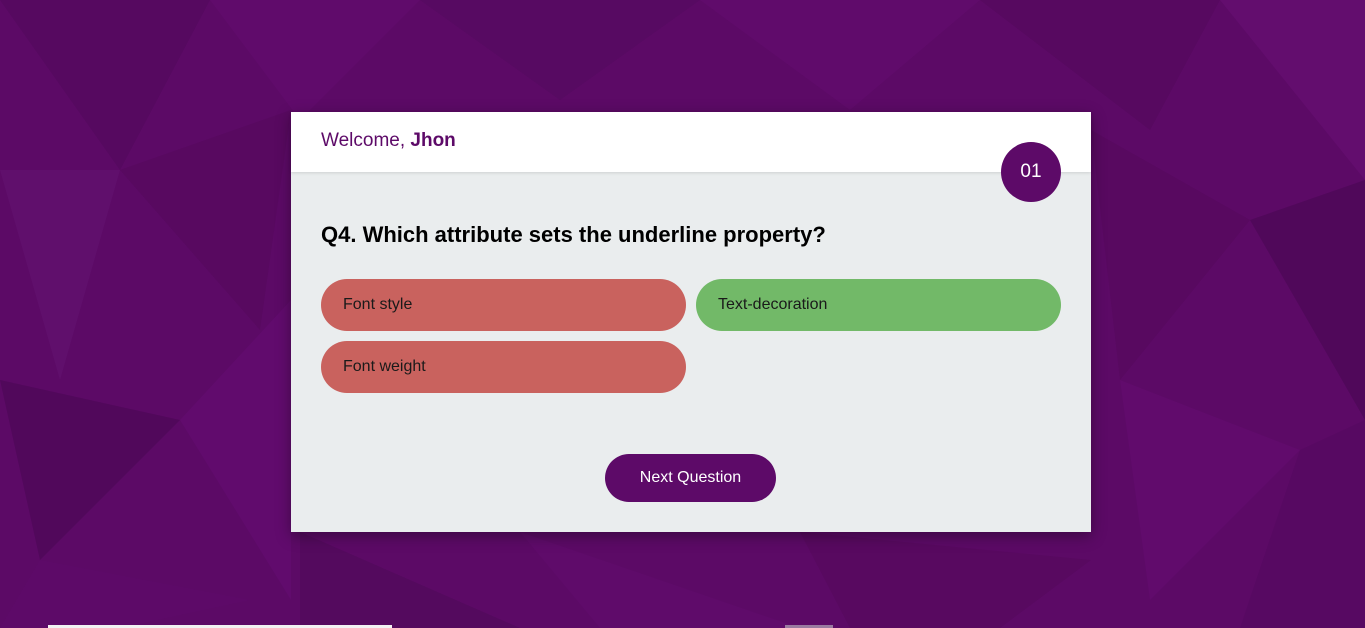  I want to click on answer-option-label: Text-decoration, so click(773, 304).